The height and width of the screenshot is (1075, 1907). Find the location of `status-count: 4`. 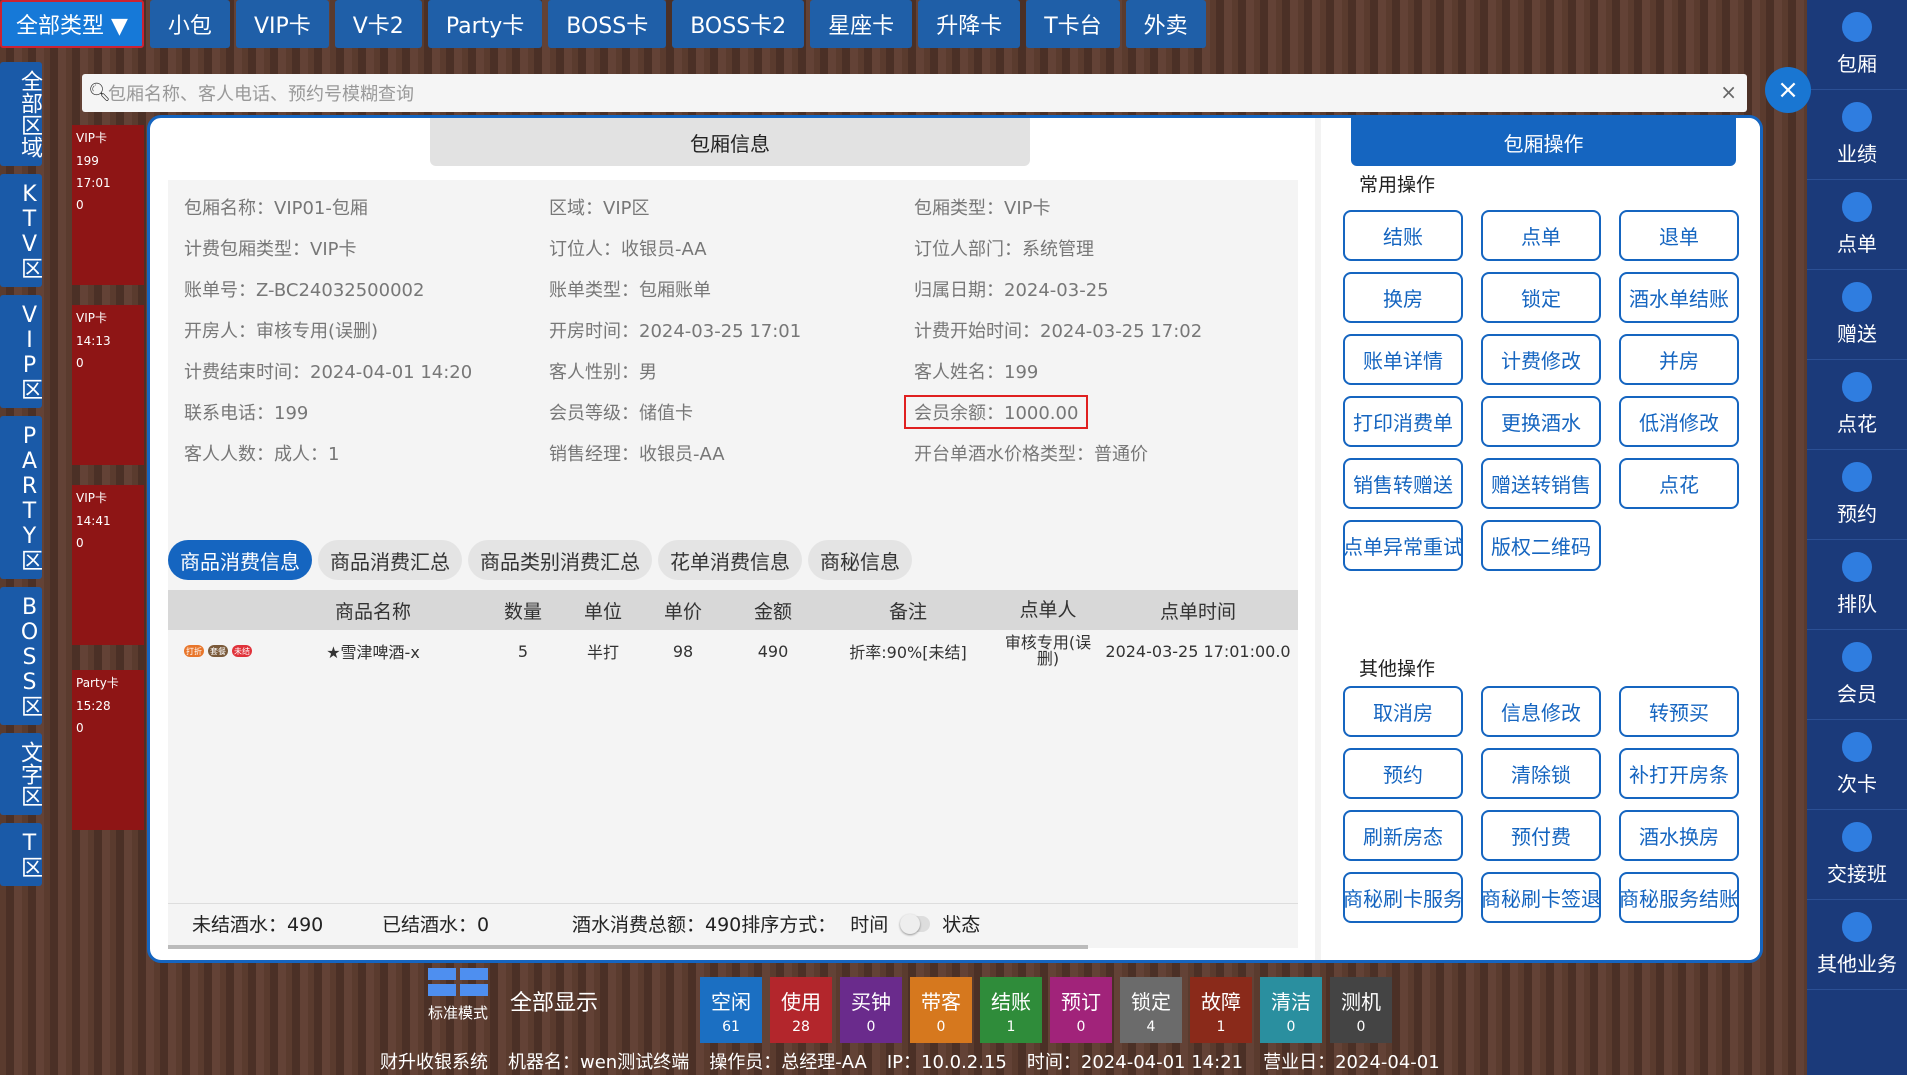

status-count: 4 is located at coordinates (1151, 1026).